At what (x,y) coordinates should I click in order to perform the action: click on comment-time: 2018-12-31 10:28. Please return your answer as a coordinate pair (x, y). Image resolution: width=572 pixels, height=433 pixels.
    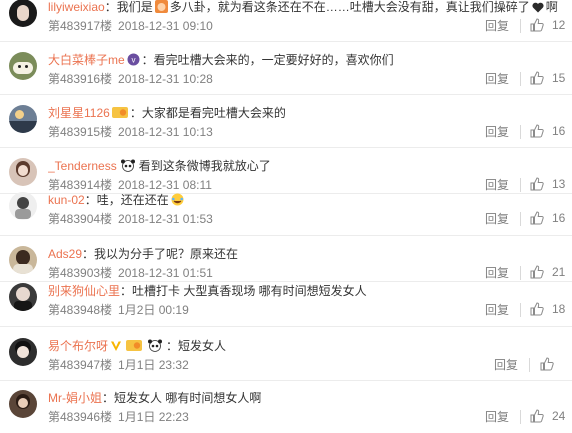
    Looking at the image, I should click on (165, 79).